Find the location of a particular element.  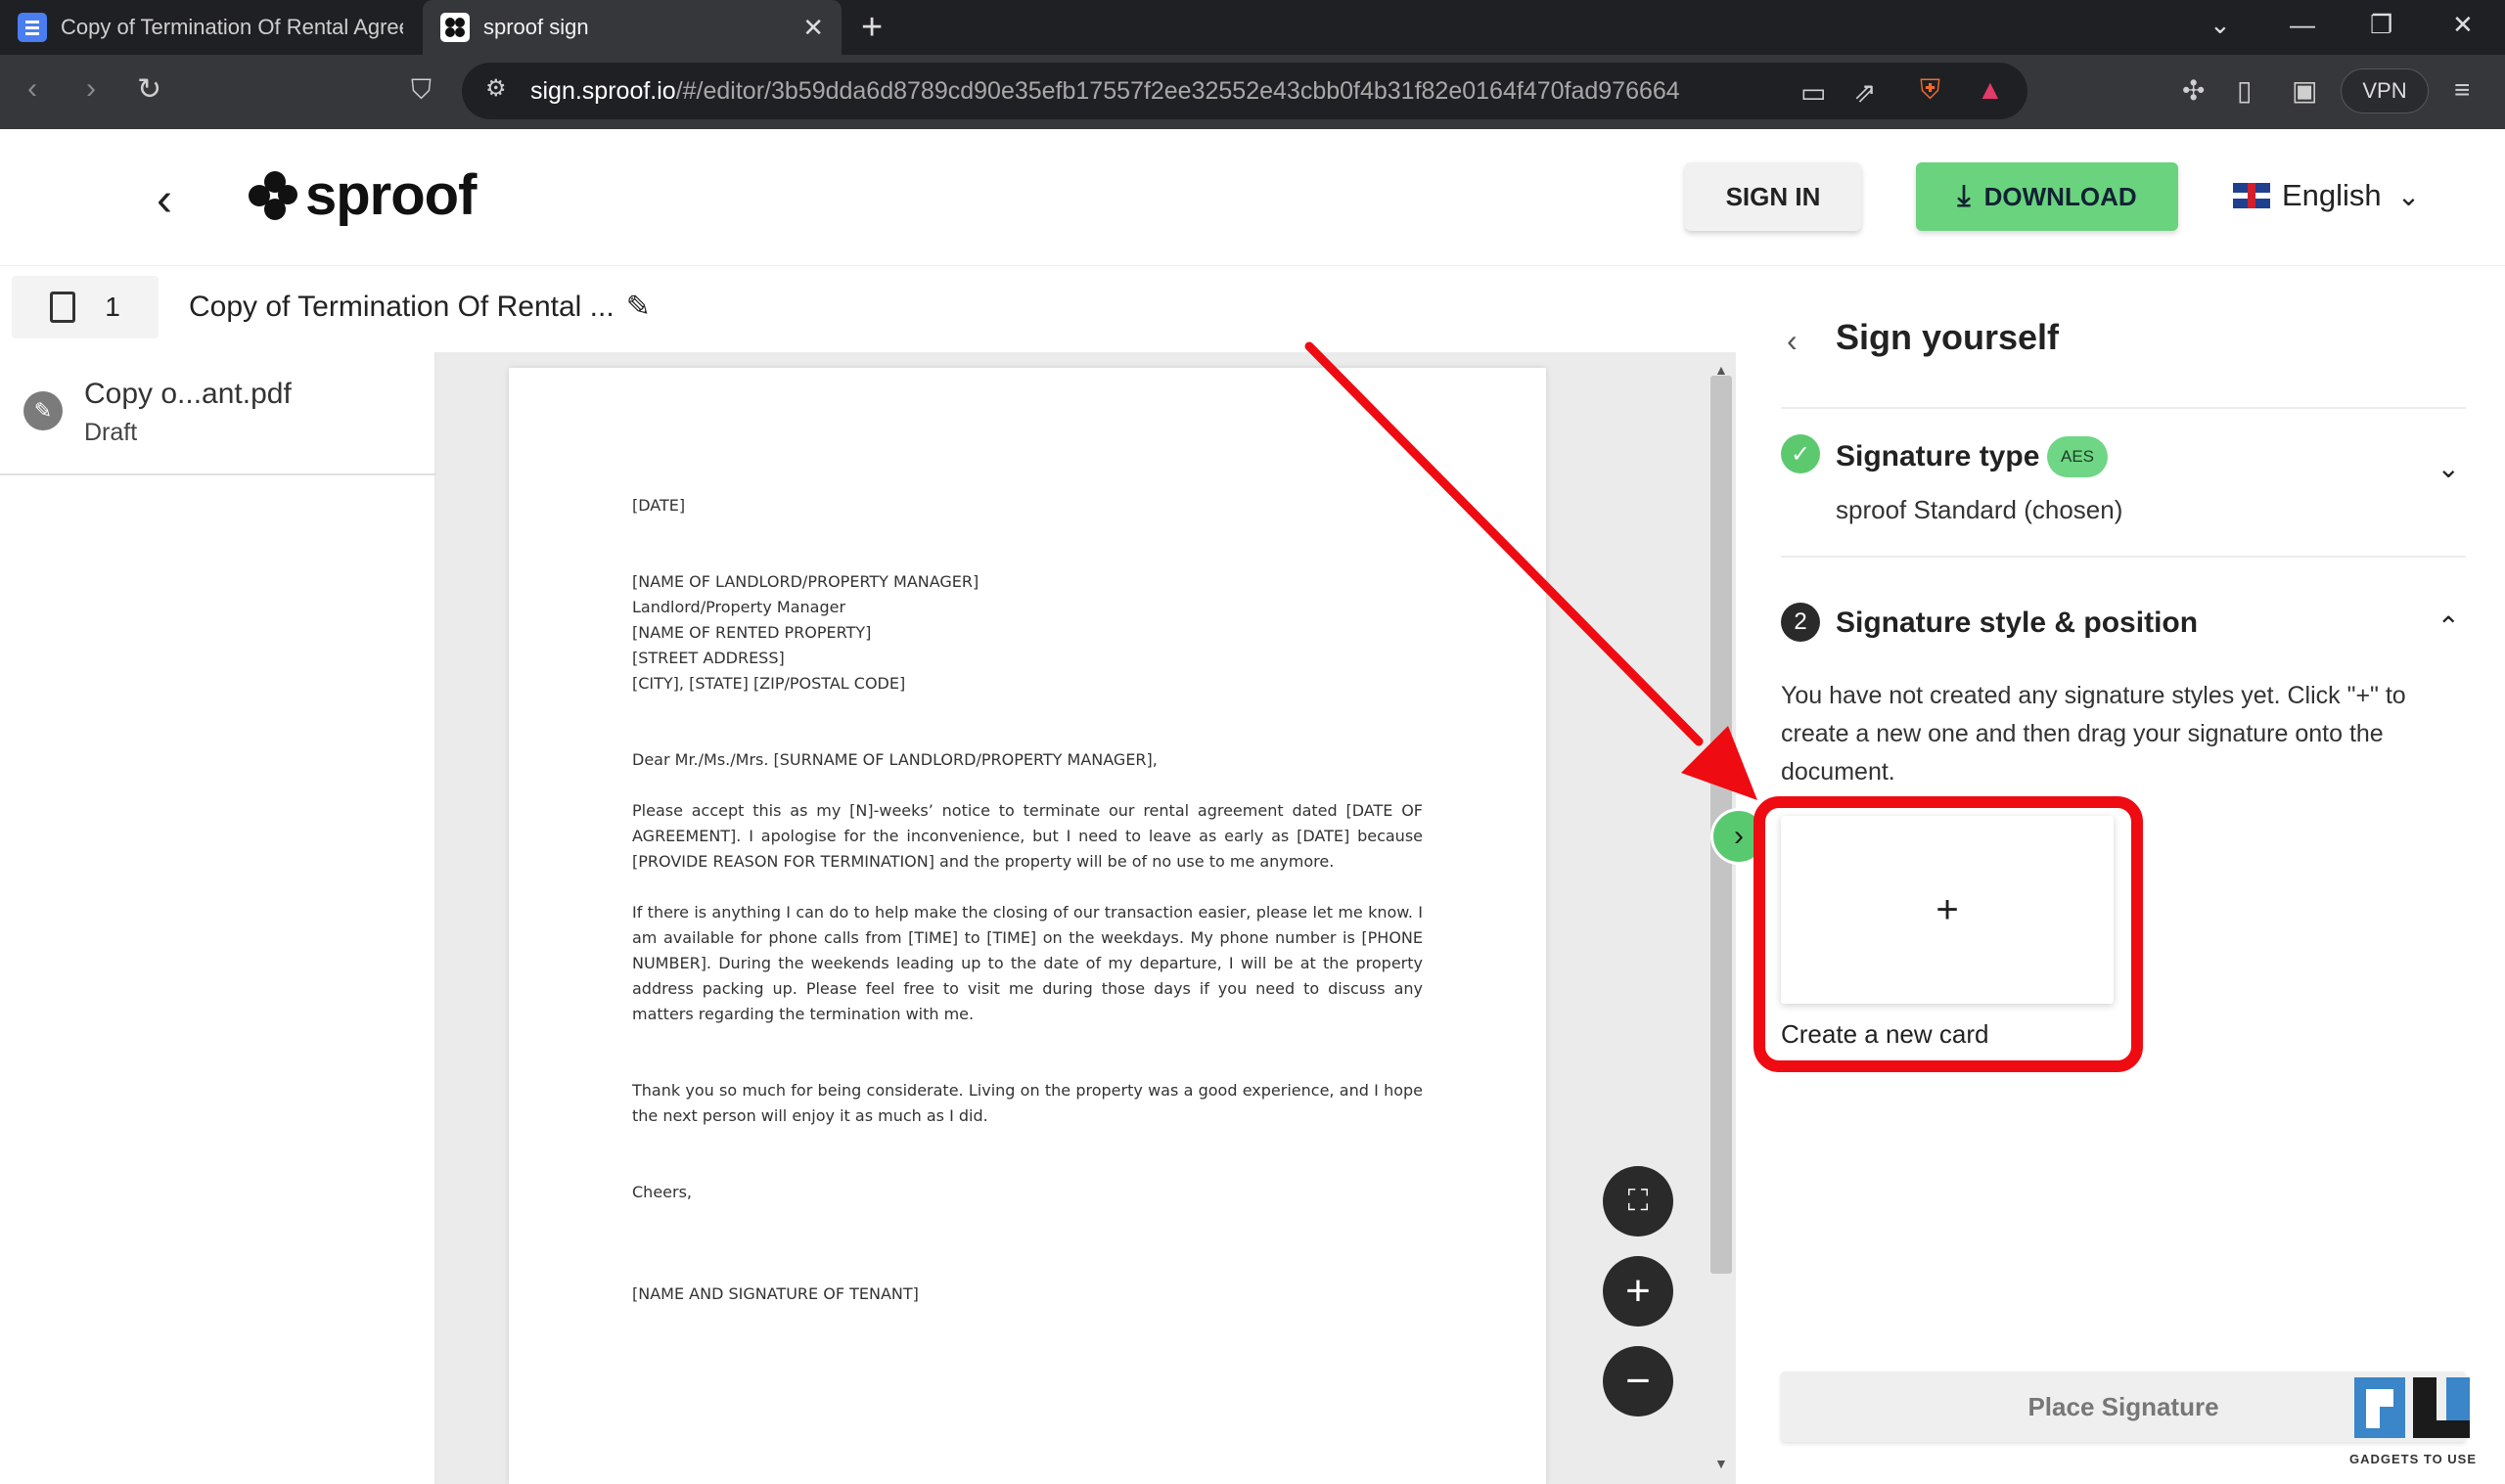

vpn-button: VPN is located at coordinates (2385, 90).